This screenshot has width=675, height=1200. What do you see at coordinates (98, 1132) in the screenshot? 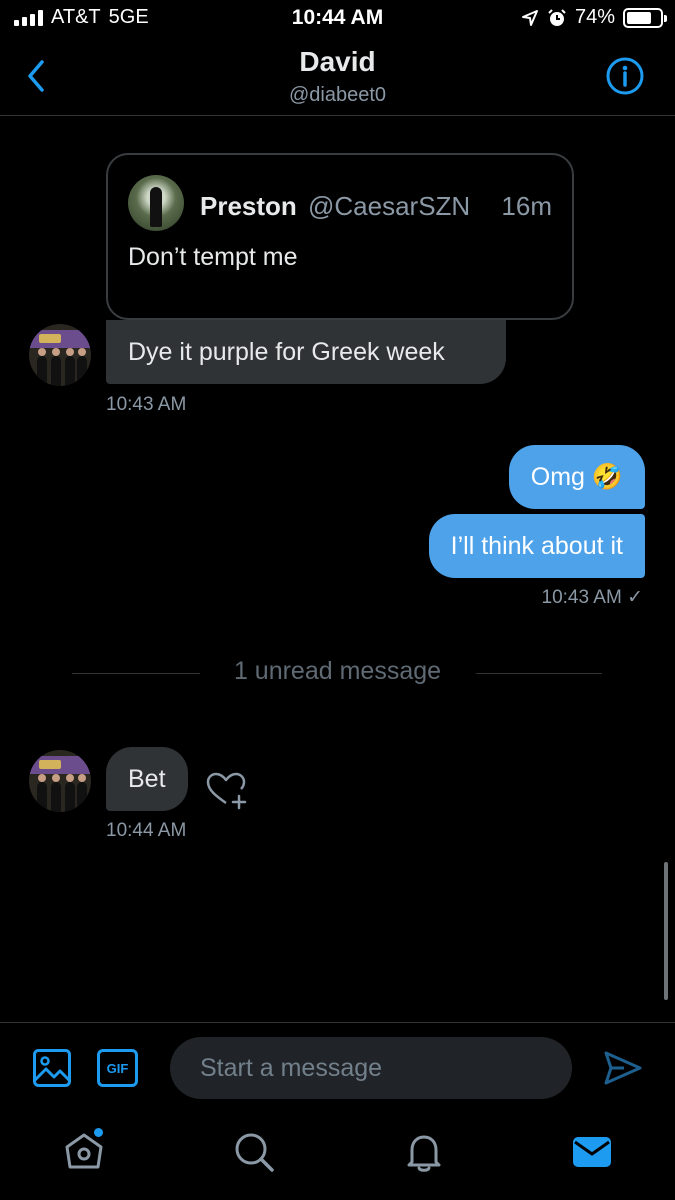
I see `notification-dot` at bounding box center [98, 1132].